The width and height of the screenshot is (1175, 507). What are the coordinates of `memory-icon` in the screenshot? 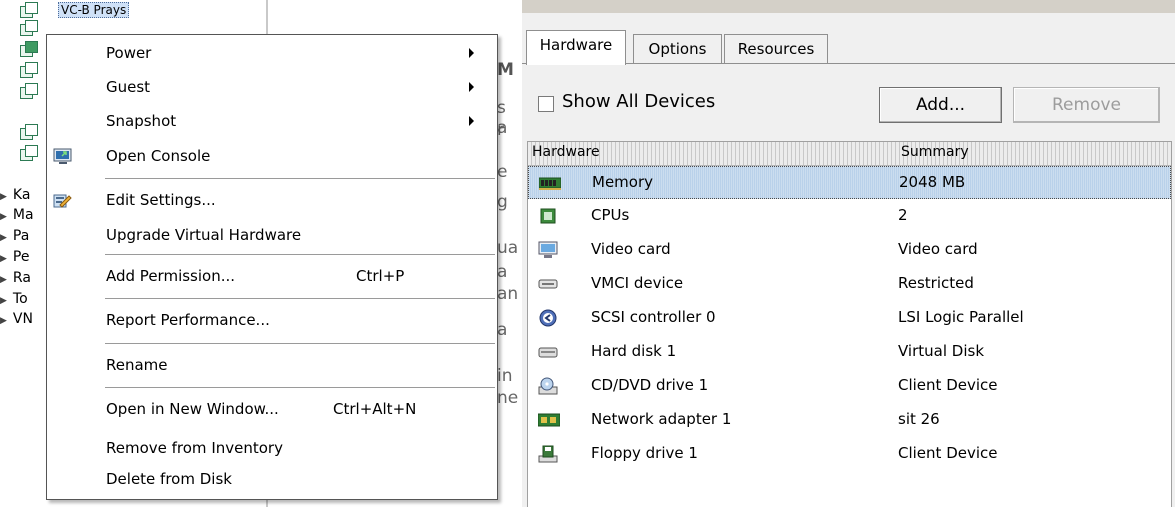 It's located at (550, 183).